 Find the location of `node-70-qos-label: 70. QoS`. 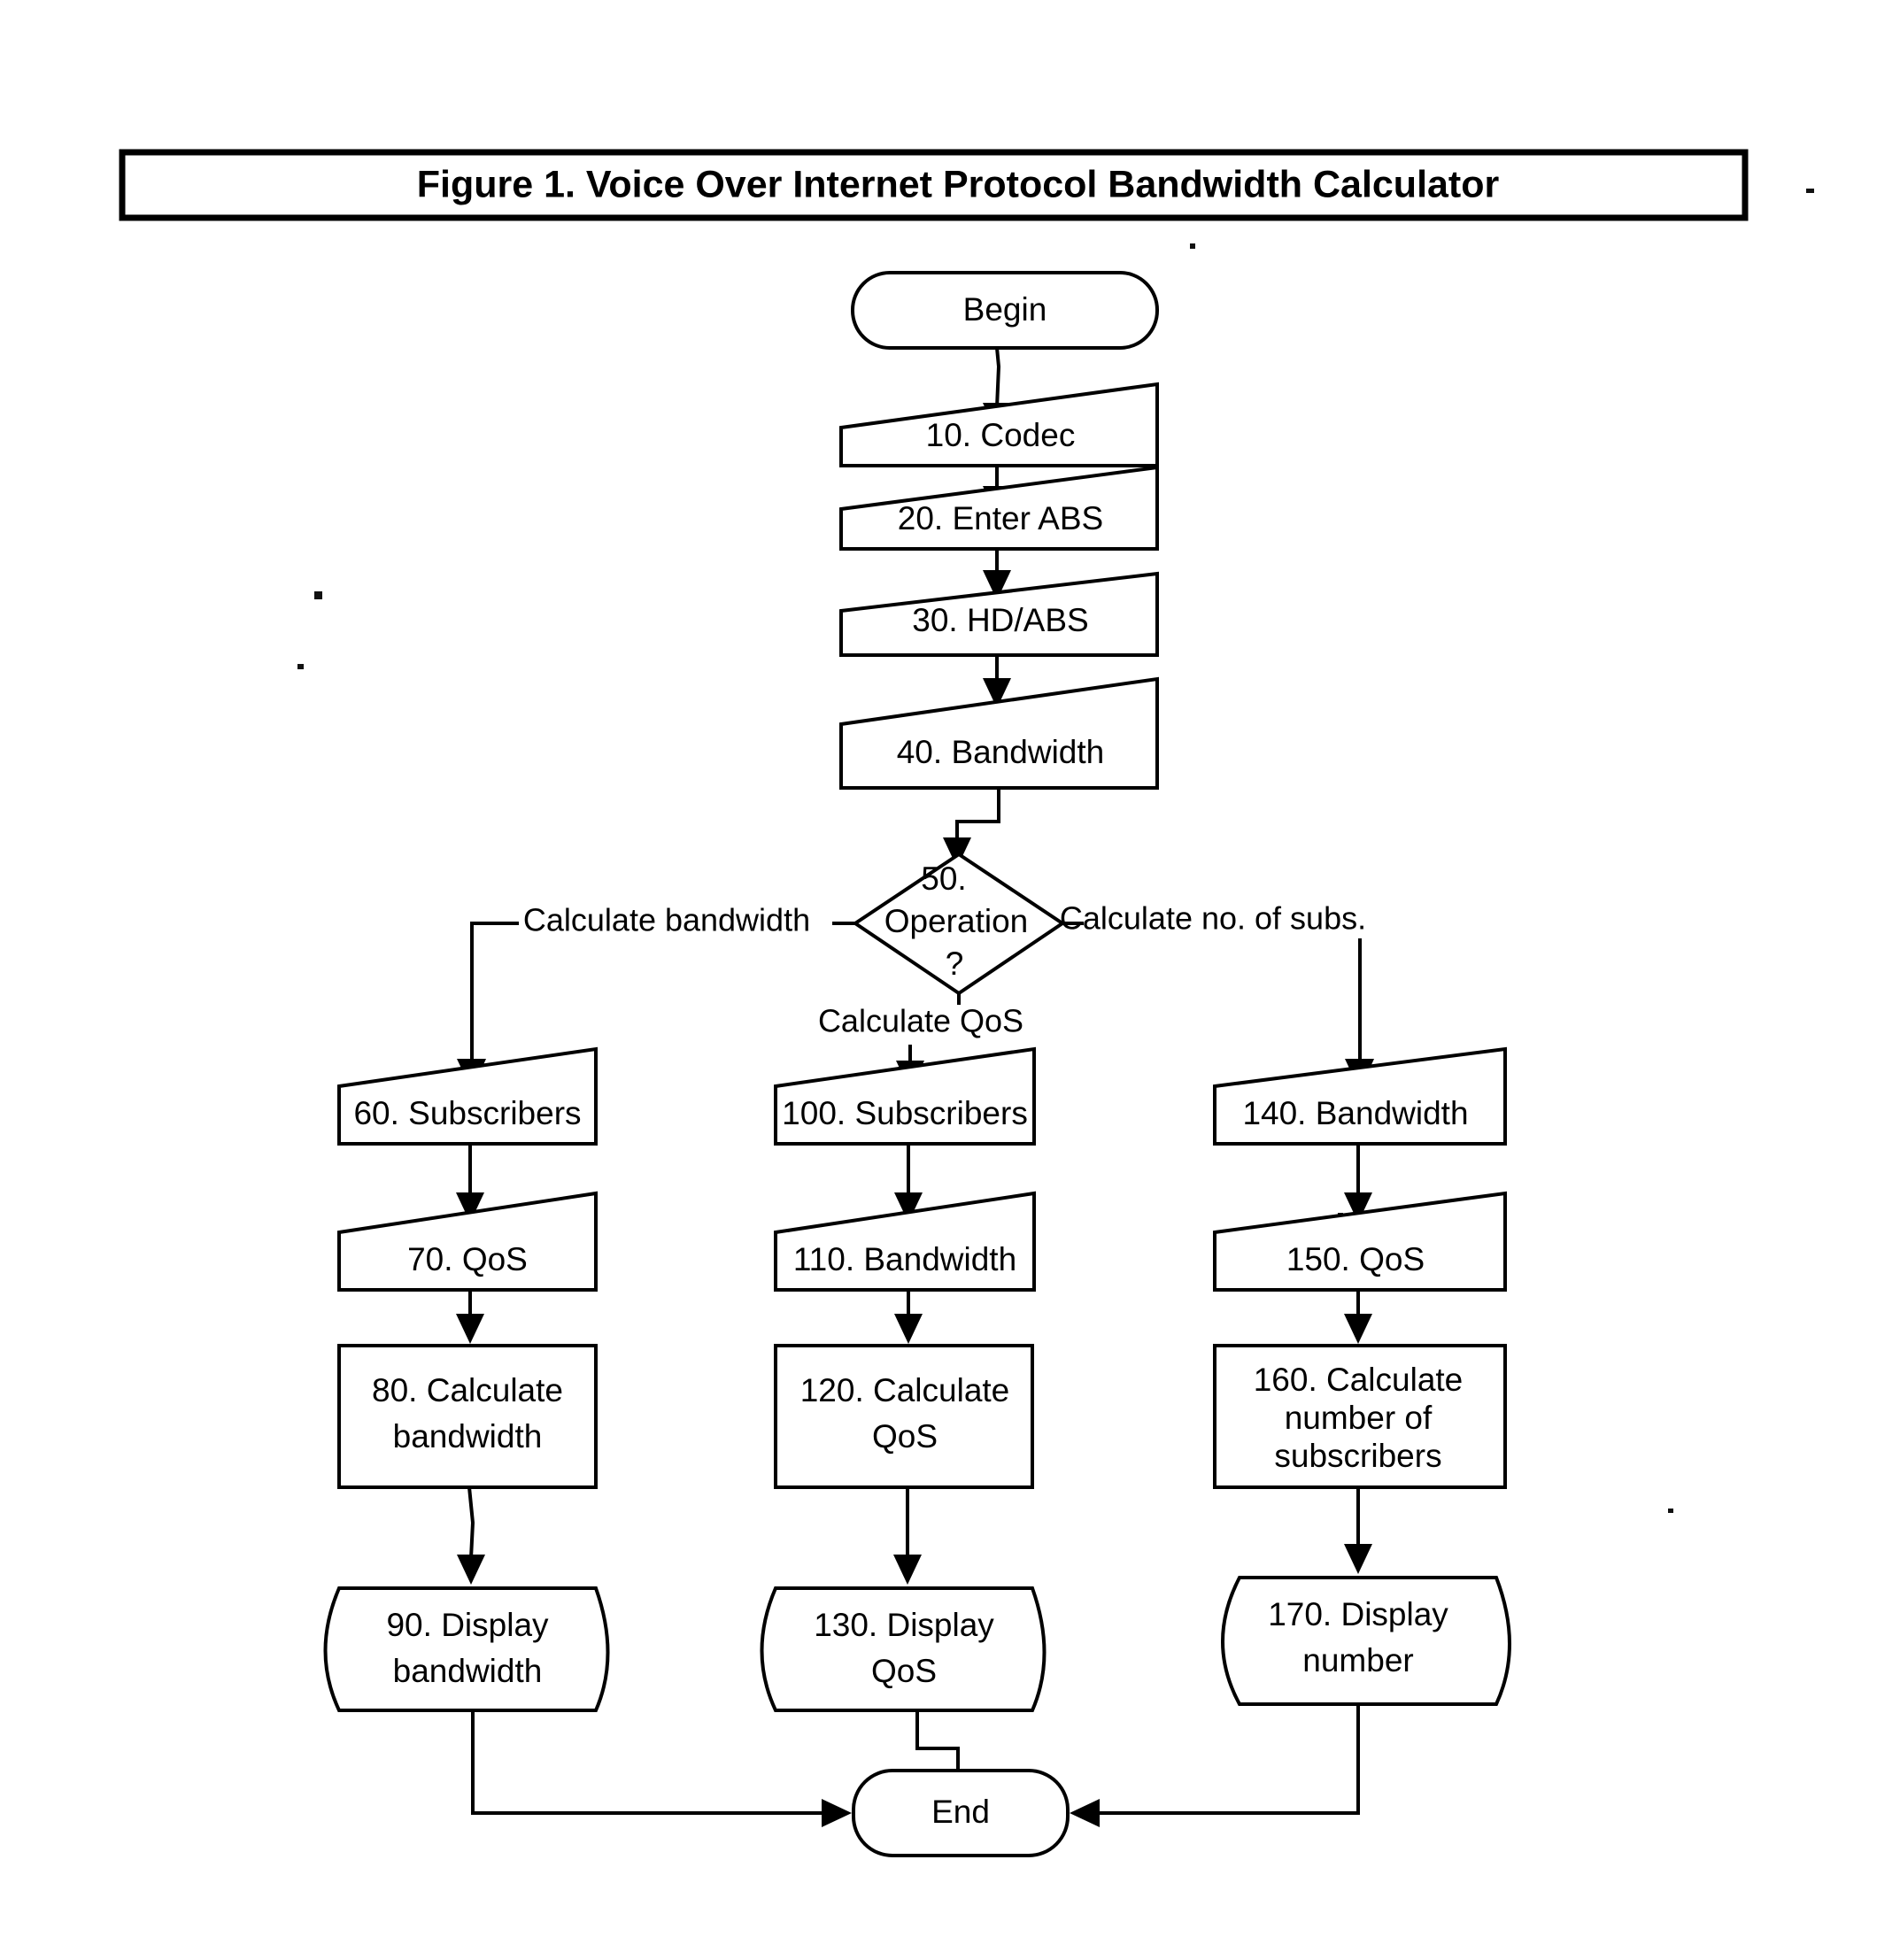

node-70-qos-label: 70. QoS is located at coordinates (468, 1259).